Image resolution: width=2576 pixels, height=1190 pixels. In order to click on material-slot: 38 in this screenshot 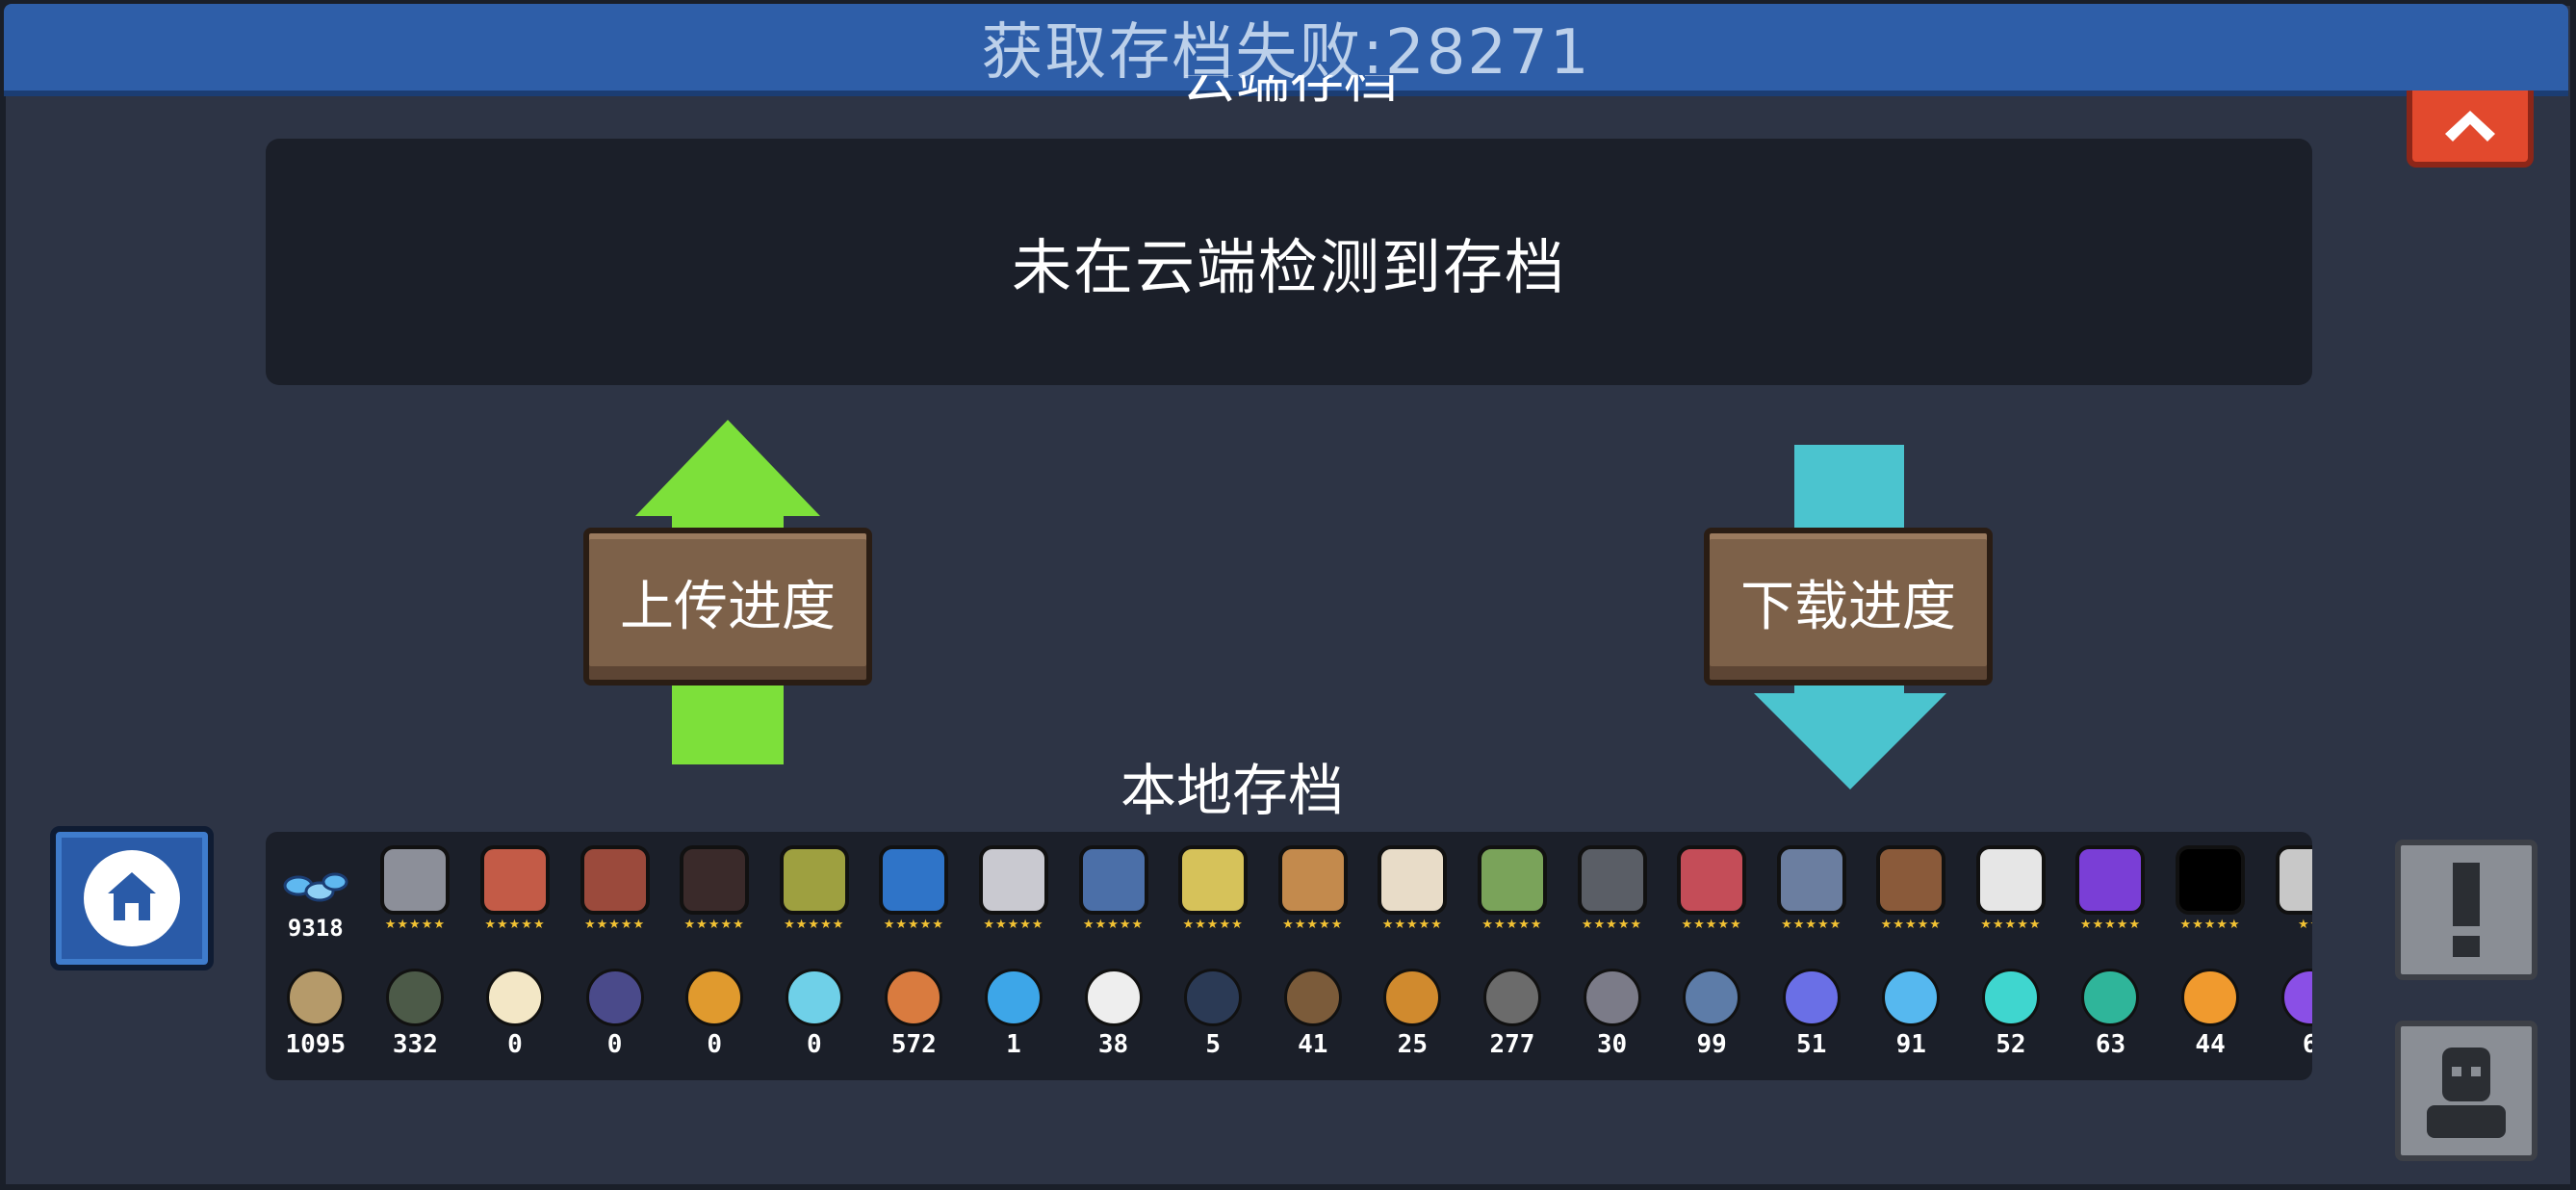, I will do `click(1114, 1023)`.